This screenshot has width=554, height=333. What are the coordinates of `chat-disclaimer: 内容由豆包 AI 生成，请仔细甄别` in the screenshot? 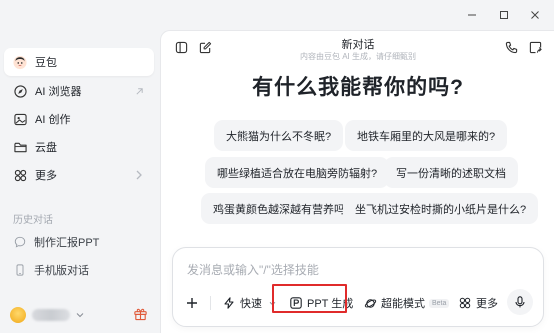 It's located at (357, 56).